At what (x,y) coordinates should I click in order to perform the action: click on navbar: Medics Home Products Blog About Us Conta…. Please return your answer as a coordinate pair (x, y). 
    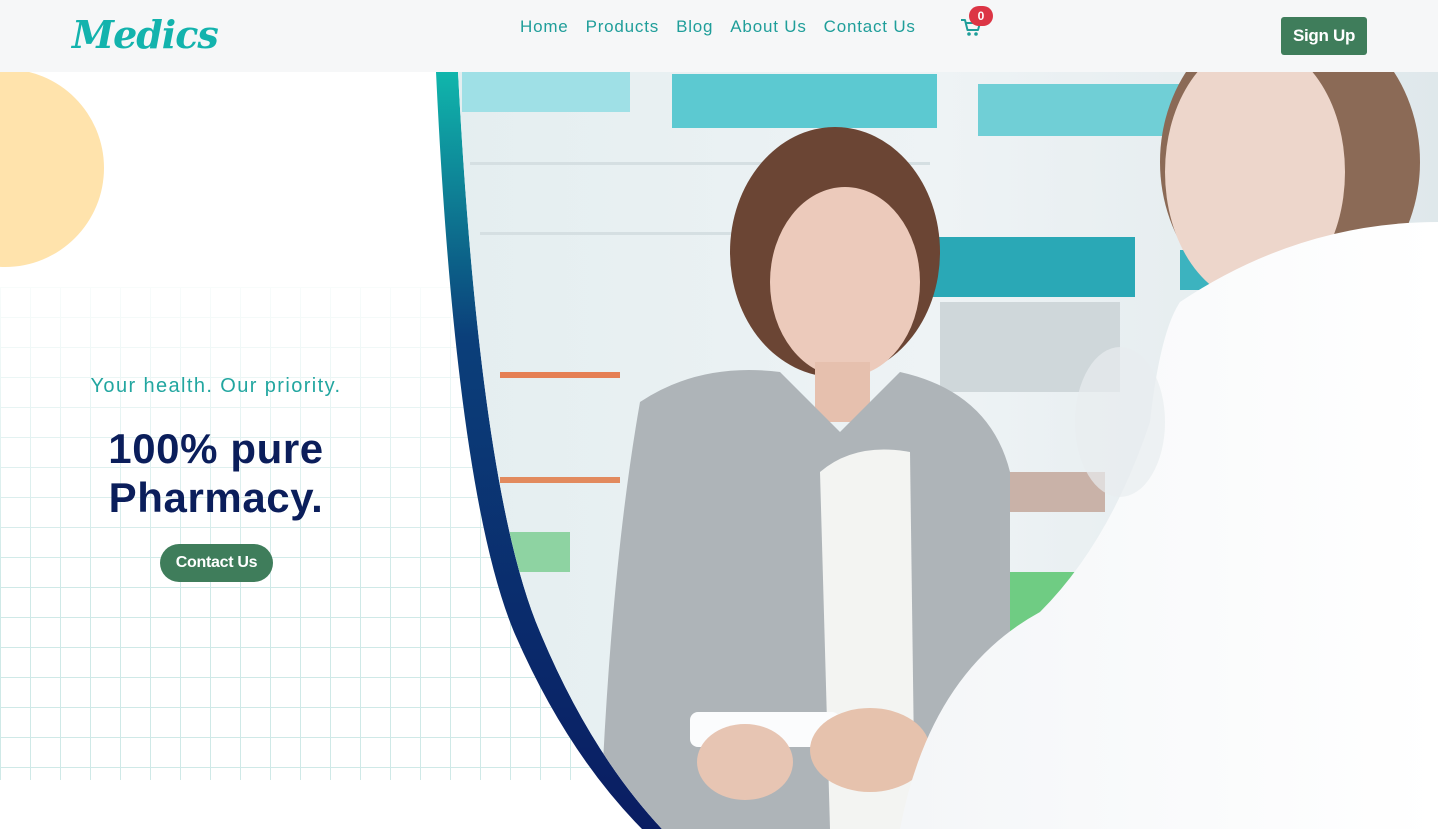
    Looking at the image, I should click on (719, 36).